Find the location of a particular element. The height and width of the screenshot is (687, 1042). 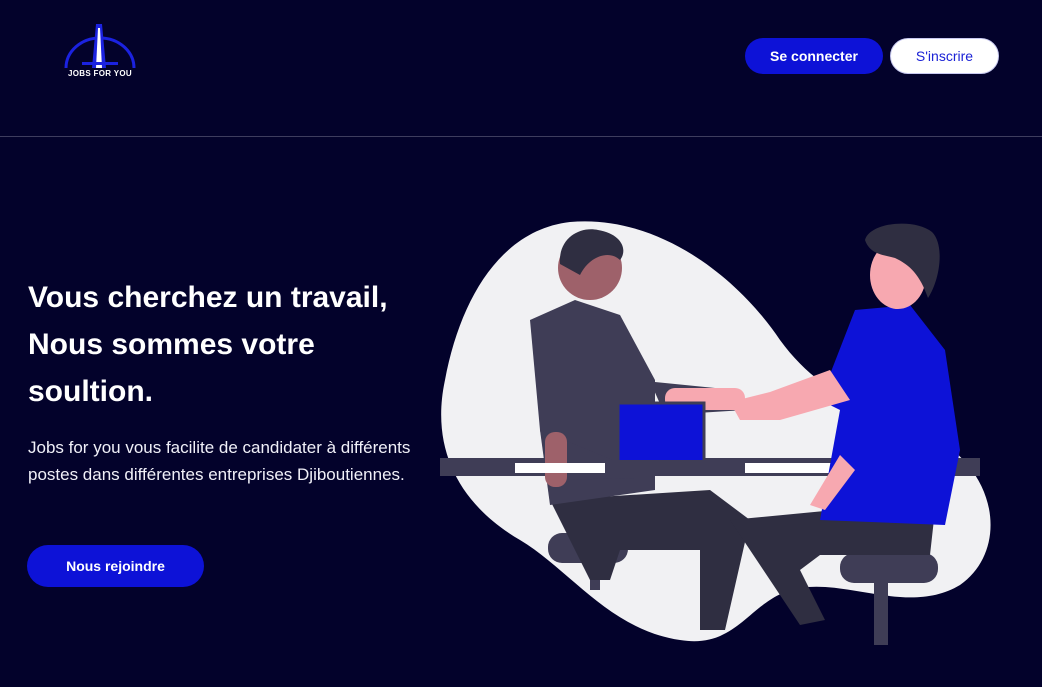

logo-text: JOBS FOR YOU is located at coordinates (100, 73).